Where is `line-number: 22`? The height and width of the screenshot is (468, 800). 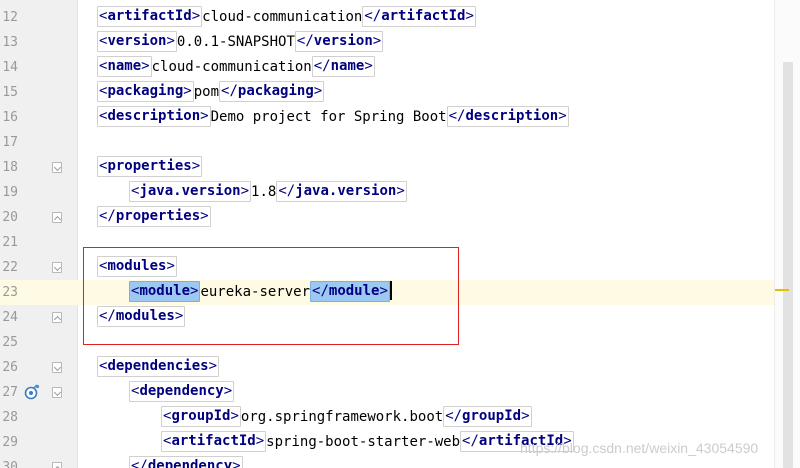
line-number: 22 is located at coordinates (10, 267).